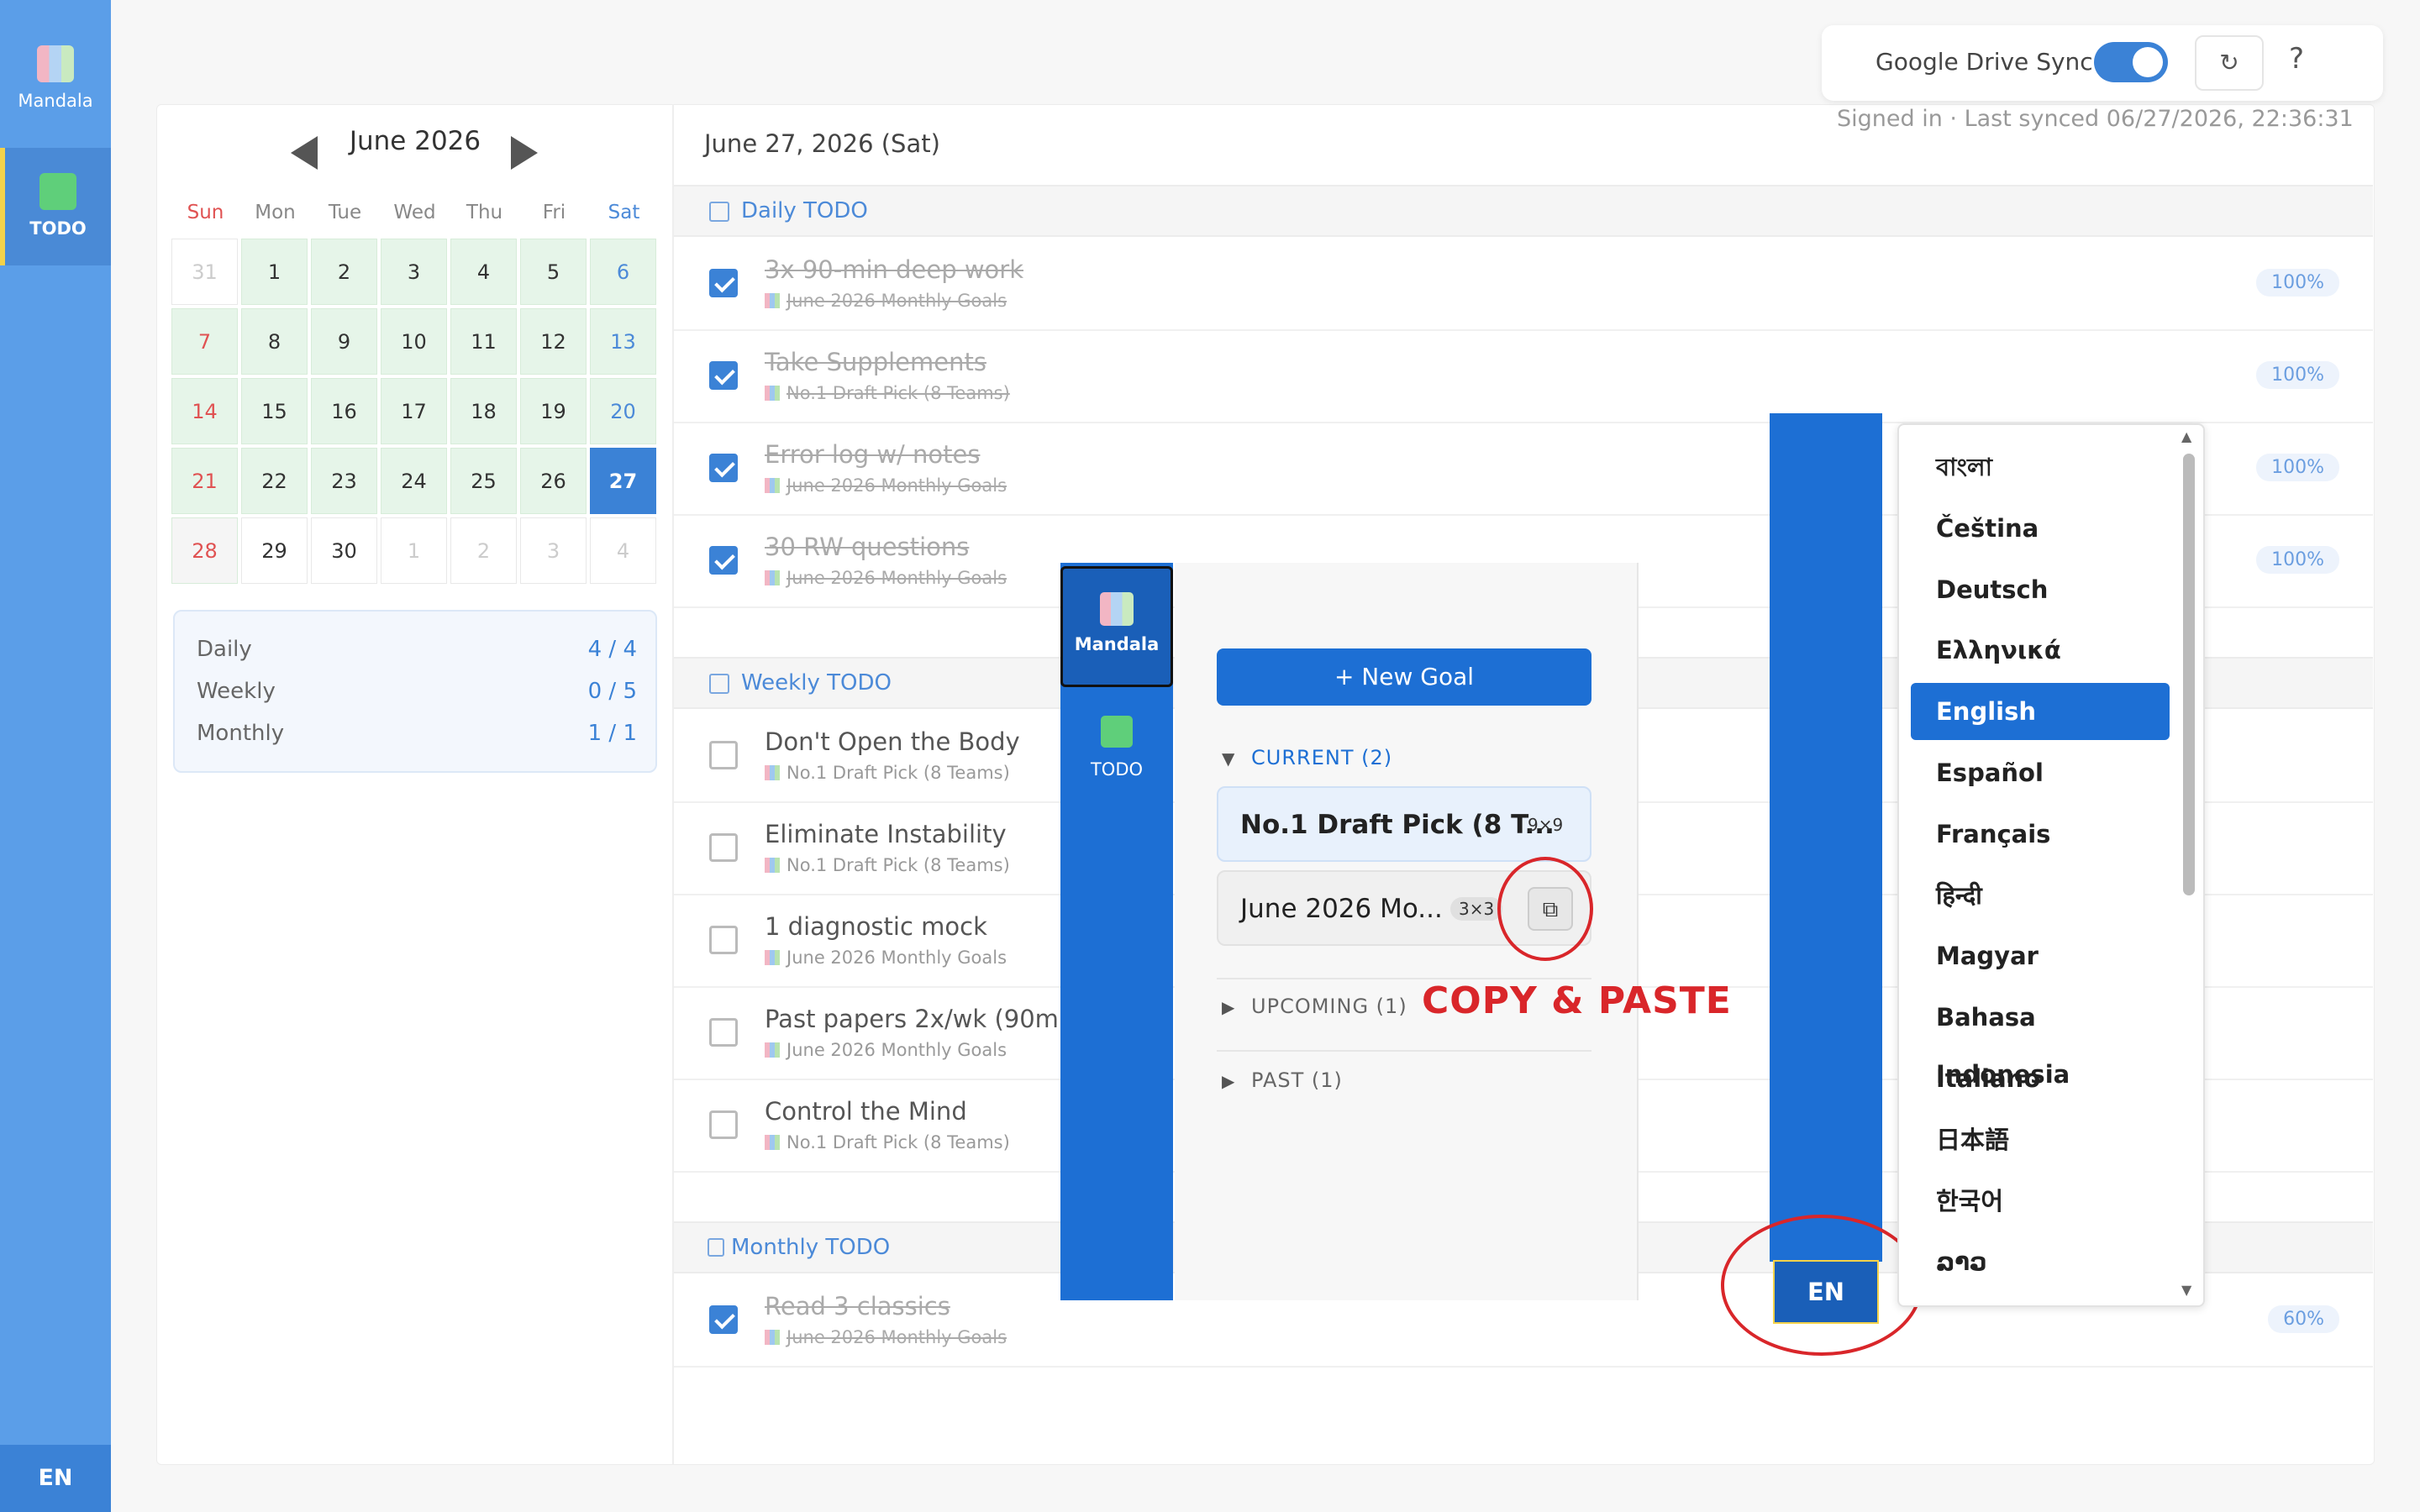 The width and height of the screenshot is (2420, 1512). What do you see at coordinates (204, 550) in the screenshot?
I see `calendar-day: 28` at bounding box center [204, 550].